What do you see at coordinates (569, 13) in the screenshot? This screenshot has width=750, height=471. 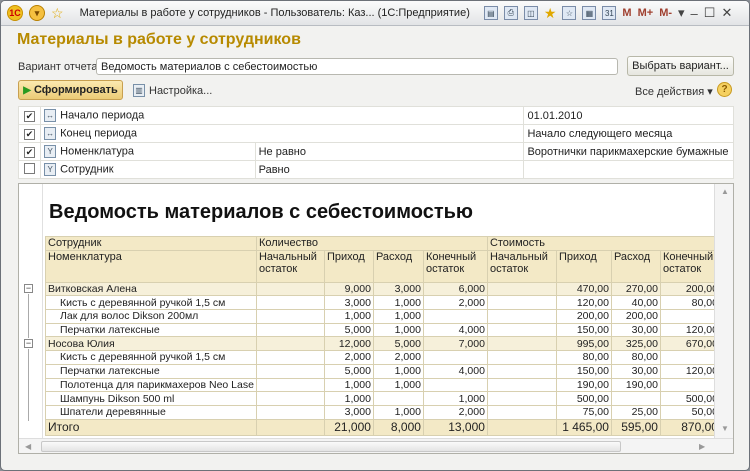 I see `favorites-icon: ☆` at bounding box center [569, 13].